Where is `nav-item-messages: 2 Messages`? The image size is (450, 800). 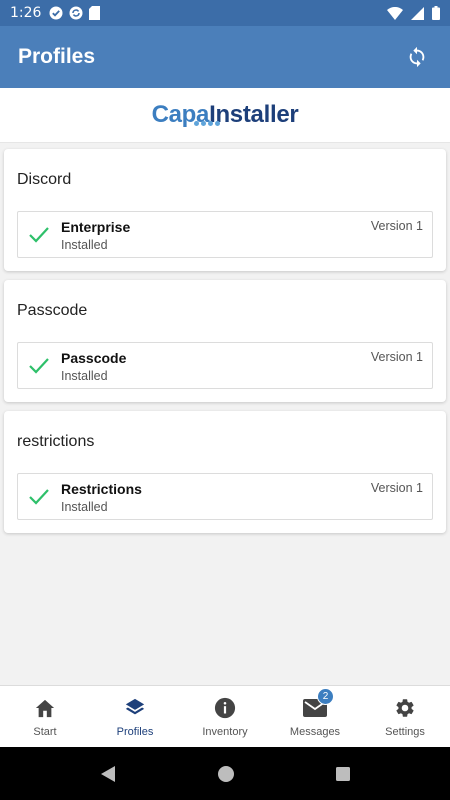
nav-item-messages: 2 Messages is located at coordinates (315, 716).